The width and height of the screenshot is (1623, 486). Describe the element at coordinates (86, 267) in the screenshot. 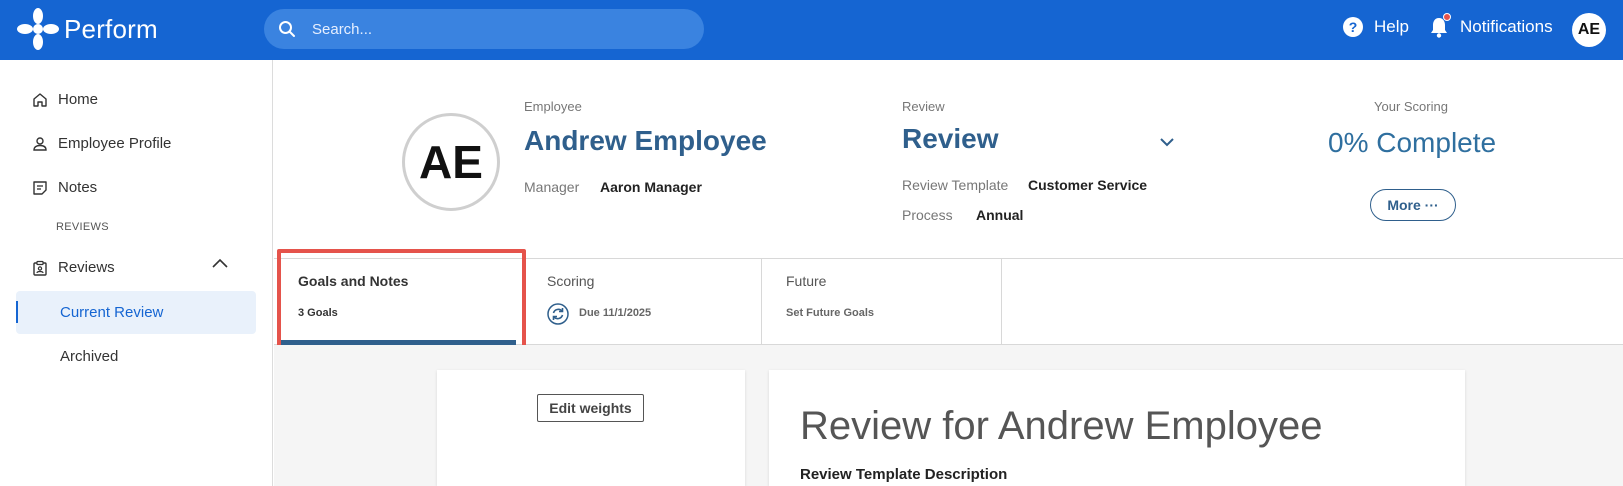

I see `sidebar-item-label: Reviews` at that location.